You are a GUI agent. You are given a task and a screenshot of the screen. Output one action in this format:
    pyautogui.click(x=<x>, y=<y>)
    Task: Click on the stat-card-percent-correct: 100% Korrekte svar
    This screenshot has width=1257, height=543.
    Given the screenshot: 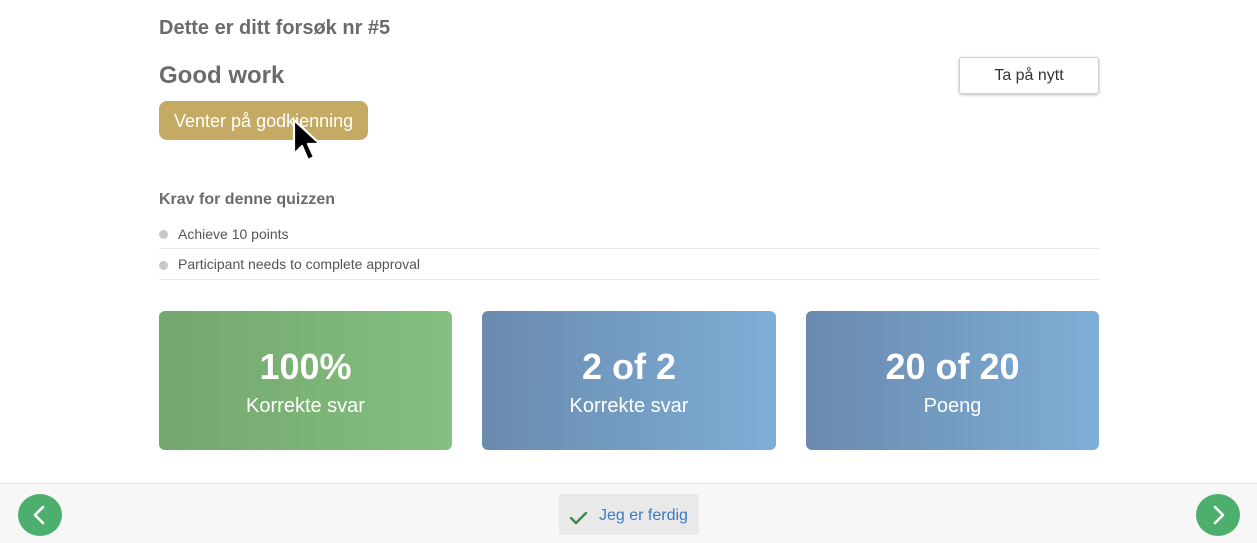 What is the action you would take?
    pyautogui.click(x=305, y=380)
    